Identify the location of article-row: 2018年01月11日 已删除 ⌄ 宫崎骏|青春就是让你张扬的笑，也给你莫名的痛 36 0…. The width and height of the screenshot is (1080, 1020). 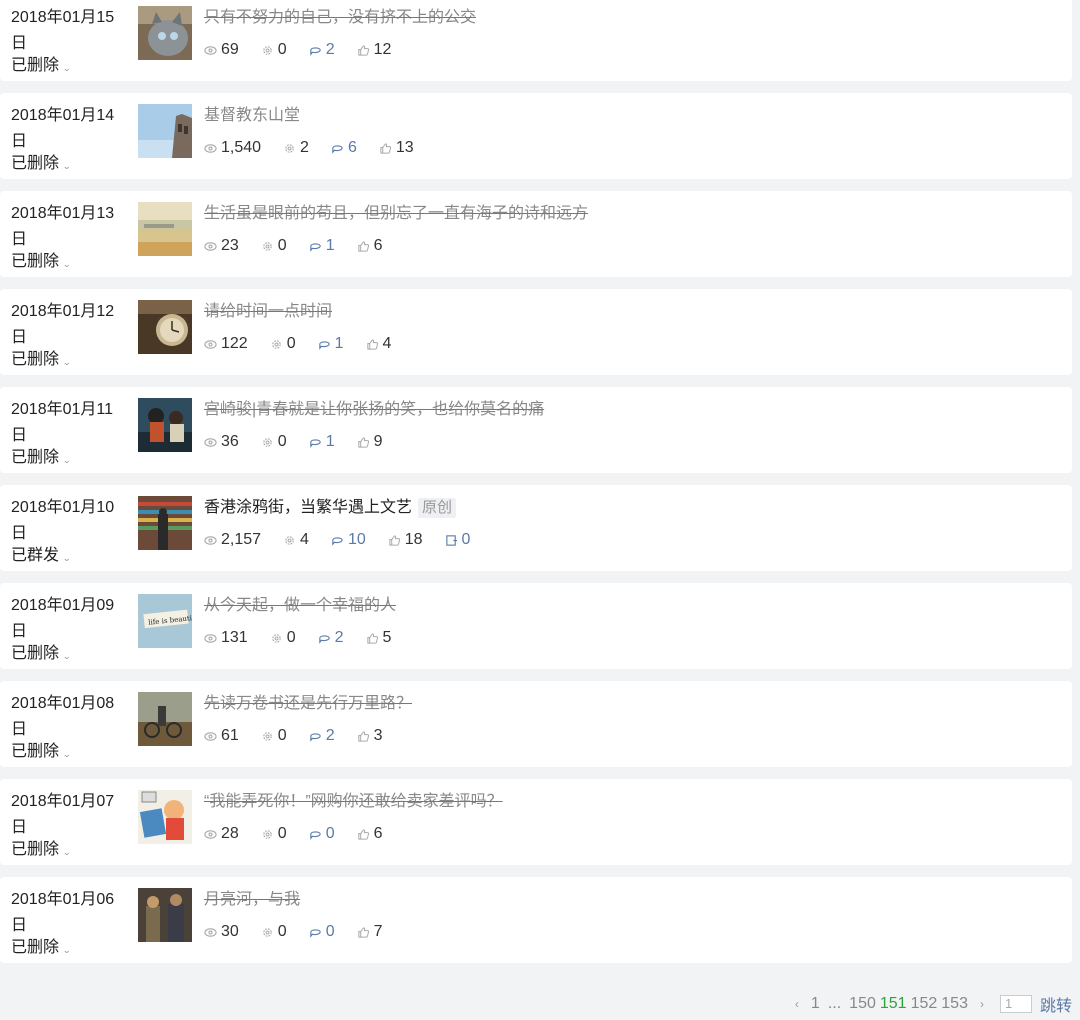
(536, 430).